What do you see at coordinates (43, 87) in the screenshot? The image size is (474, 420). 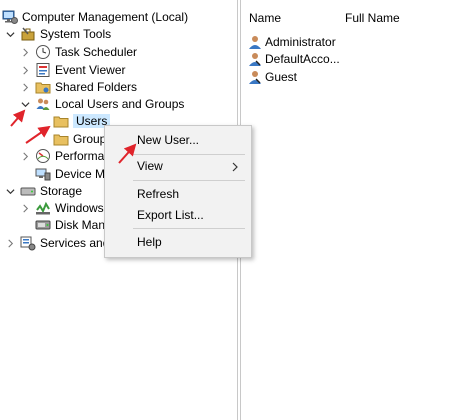 I see `shared-folder-icon` at bounding box center [43, 87].